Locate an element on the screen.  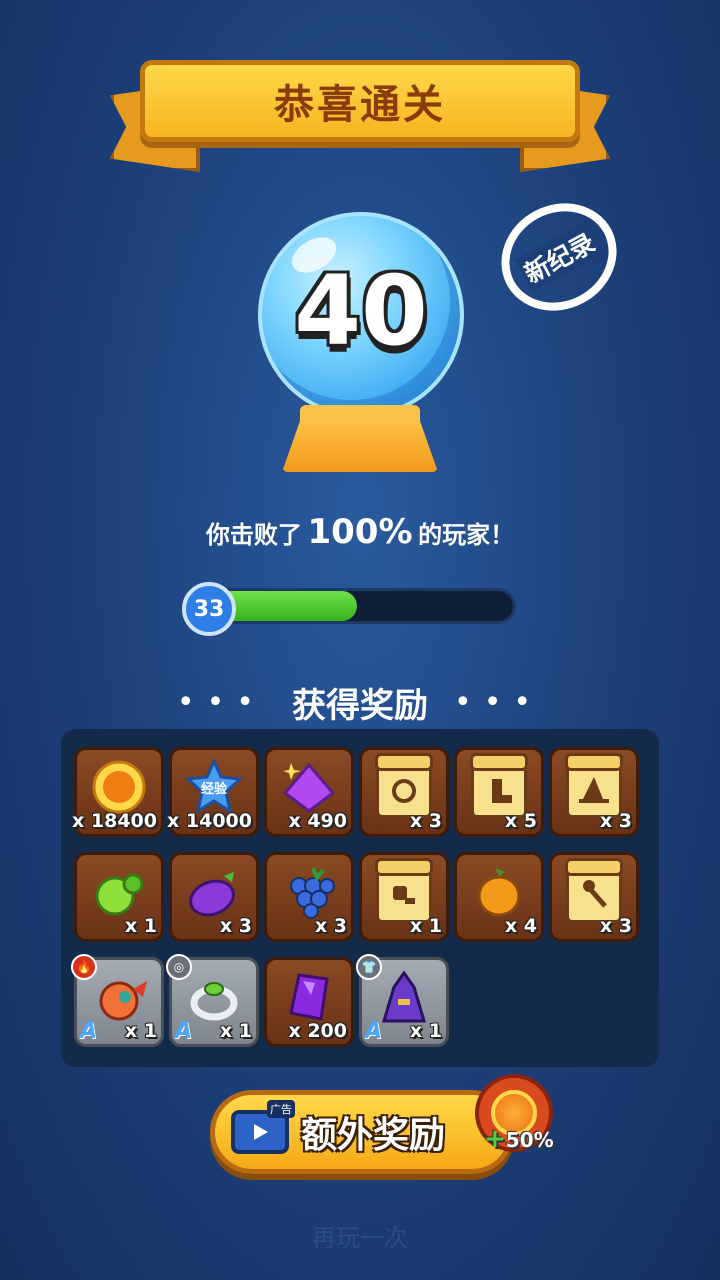
reward-item-scroll-staff: x 3 is located at coordinates (594, 897).